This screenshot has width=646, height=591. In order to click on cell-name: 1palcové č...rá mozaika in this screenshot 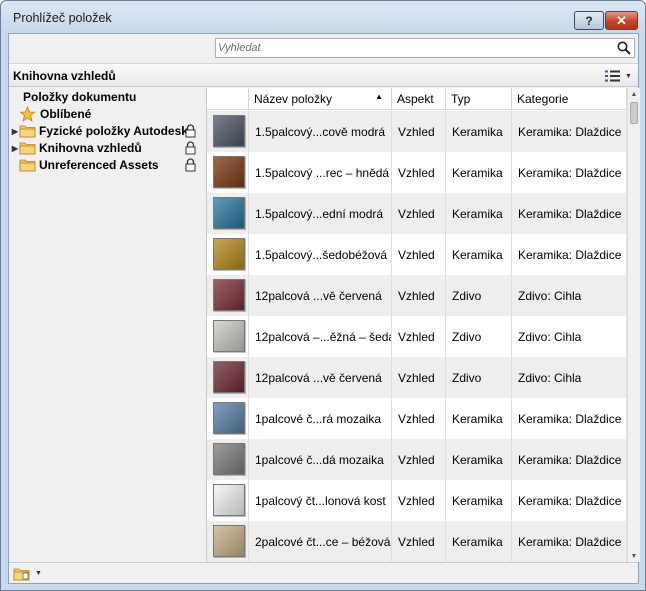, I will do `click(320, 418)`.